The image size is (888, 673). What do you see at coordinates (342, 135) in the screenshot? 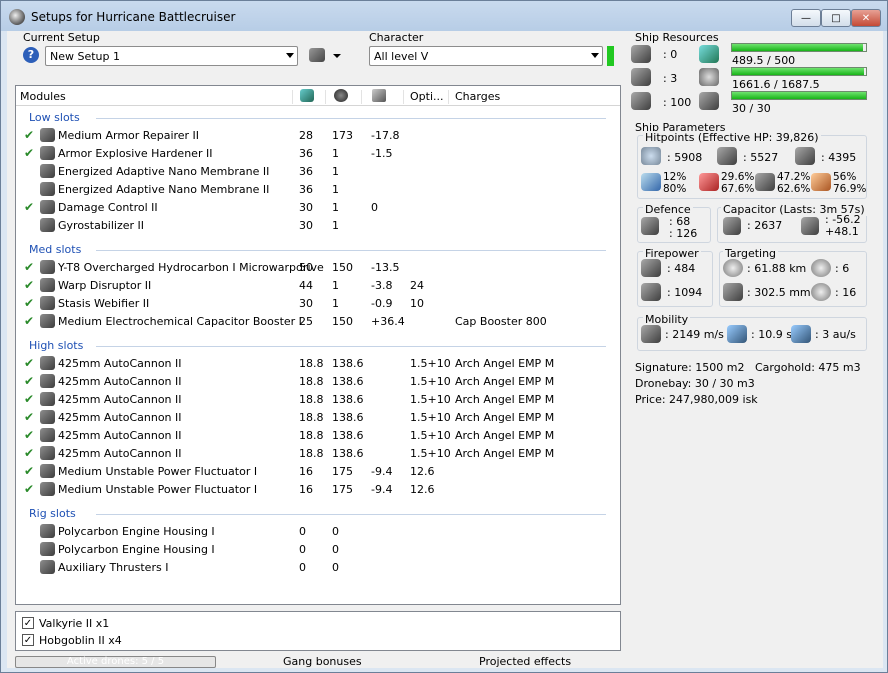
I see `module-c2-value: 173` at bounding box center [342, 135].